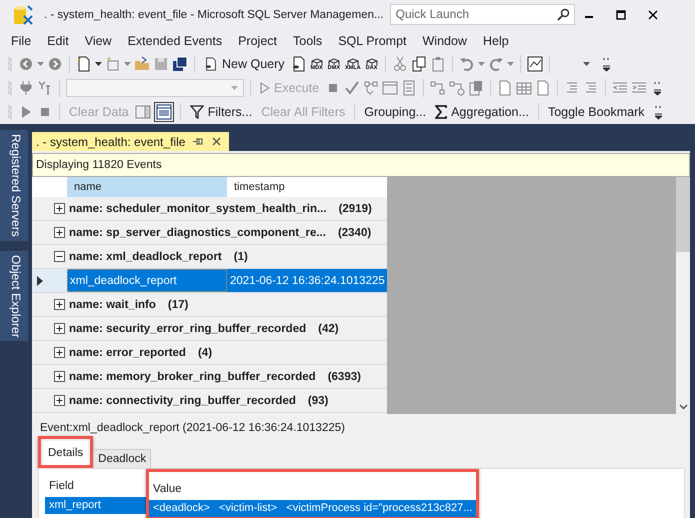  I want to click on table-icon, so click(524, 88).